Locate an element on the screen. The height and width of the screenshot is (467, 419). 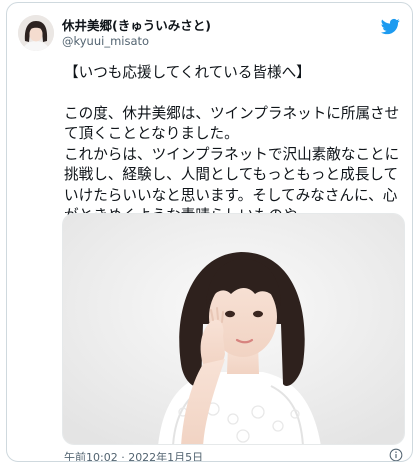
author-names: 休井美郷(きゅういみさと) @kyuui_misato is located at coordinates (136, 33).